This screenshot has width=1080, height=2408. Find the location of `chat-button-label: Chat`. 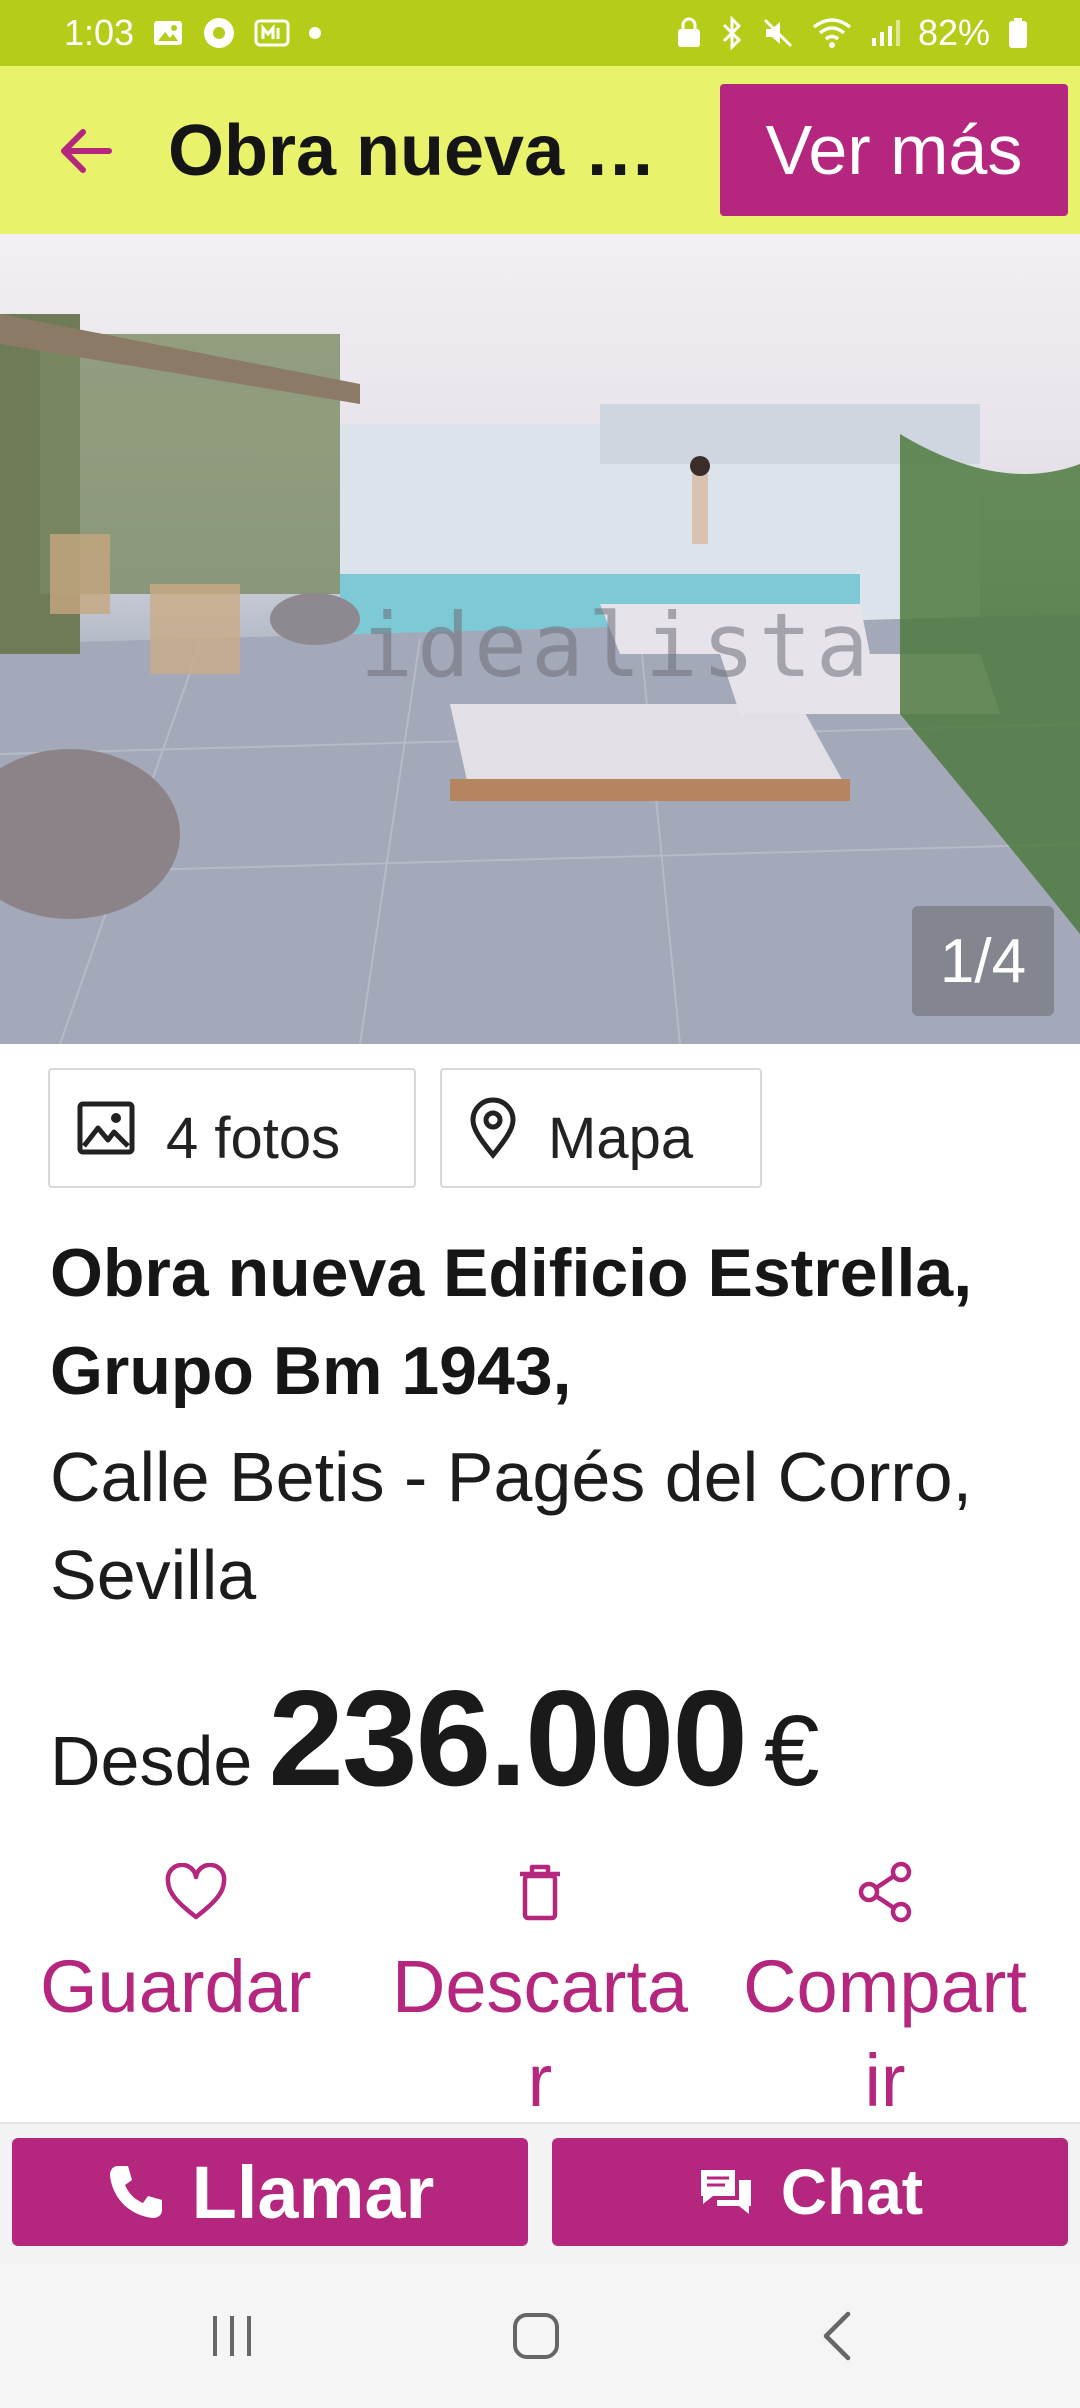

chat-button-label: Chat is located at coordinates (852, 2192).